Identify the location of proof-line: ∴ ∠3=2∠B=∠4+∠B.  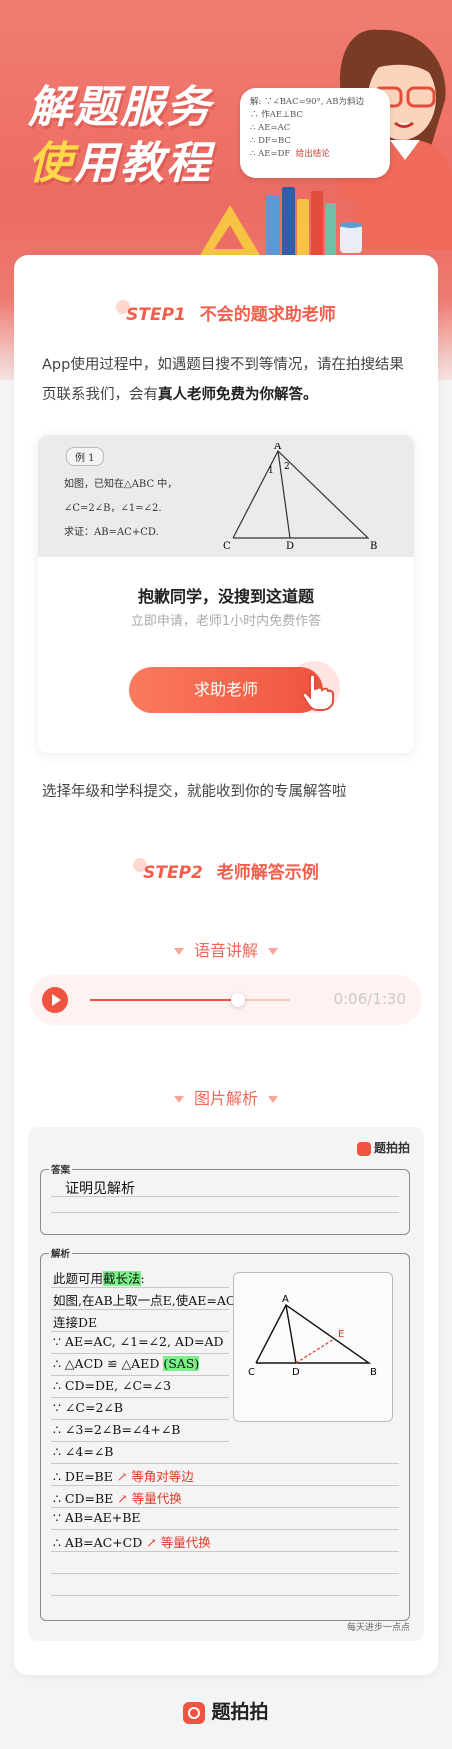
(116, 1429).